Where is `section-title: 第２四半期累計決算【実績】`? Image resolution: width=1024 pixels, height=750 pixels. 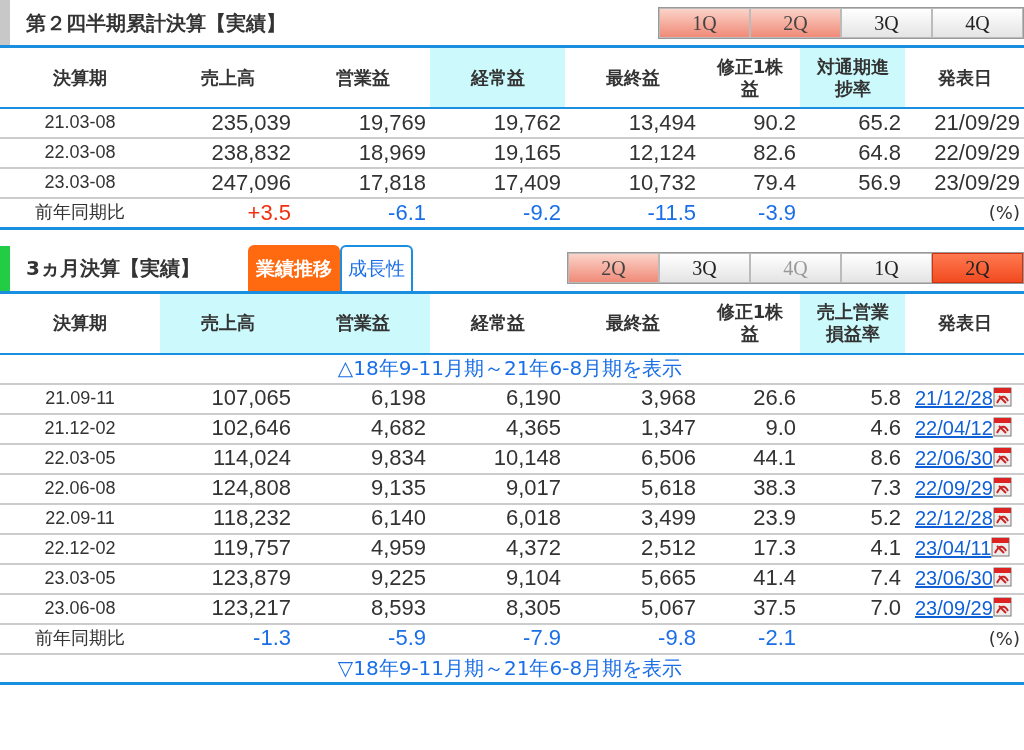
section-title: 第２四半期累計決算【実績】 is located at coordinates (156, 23).